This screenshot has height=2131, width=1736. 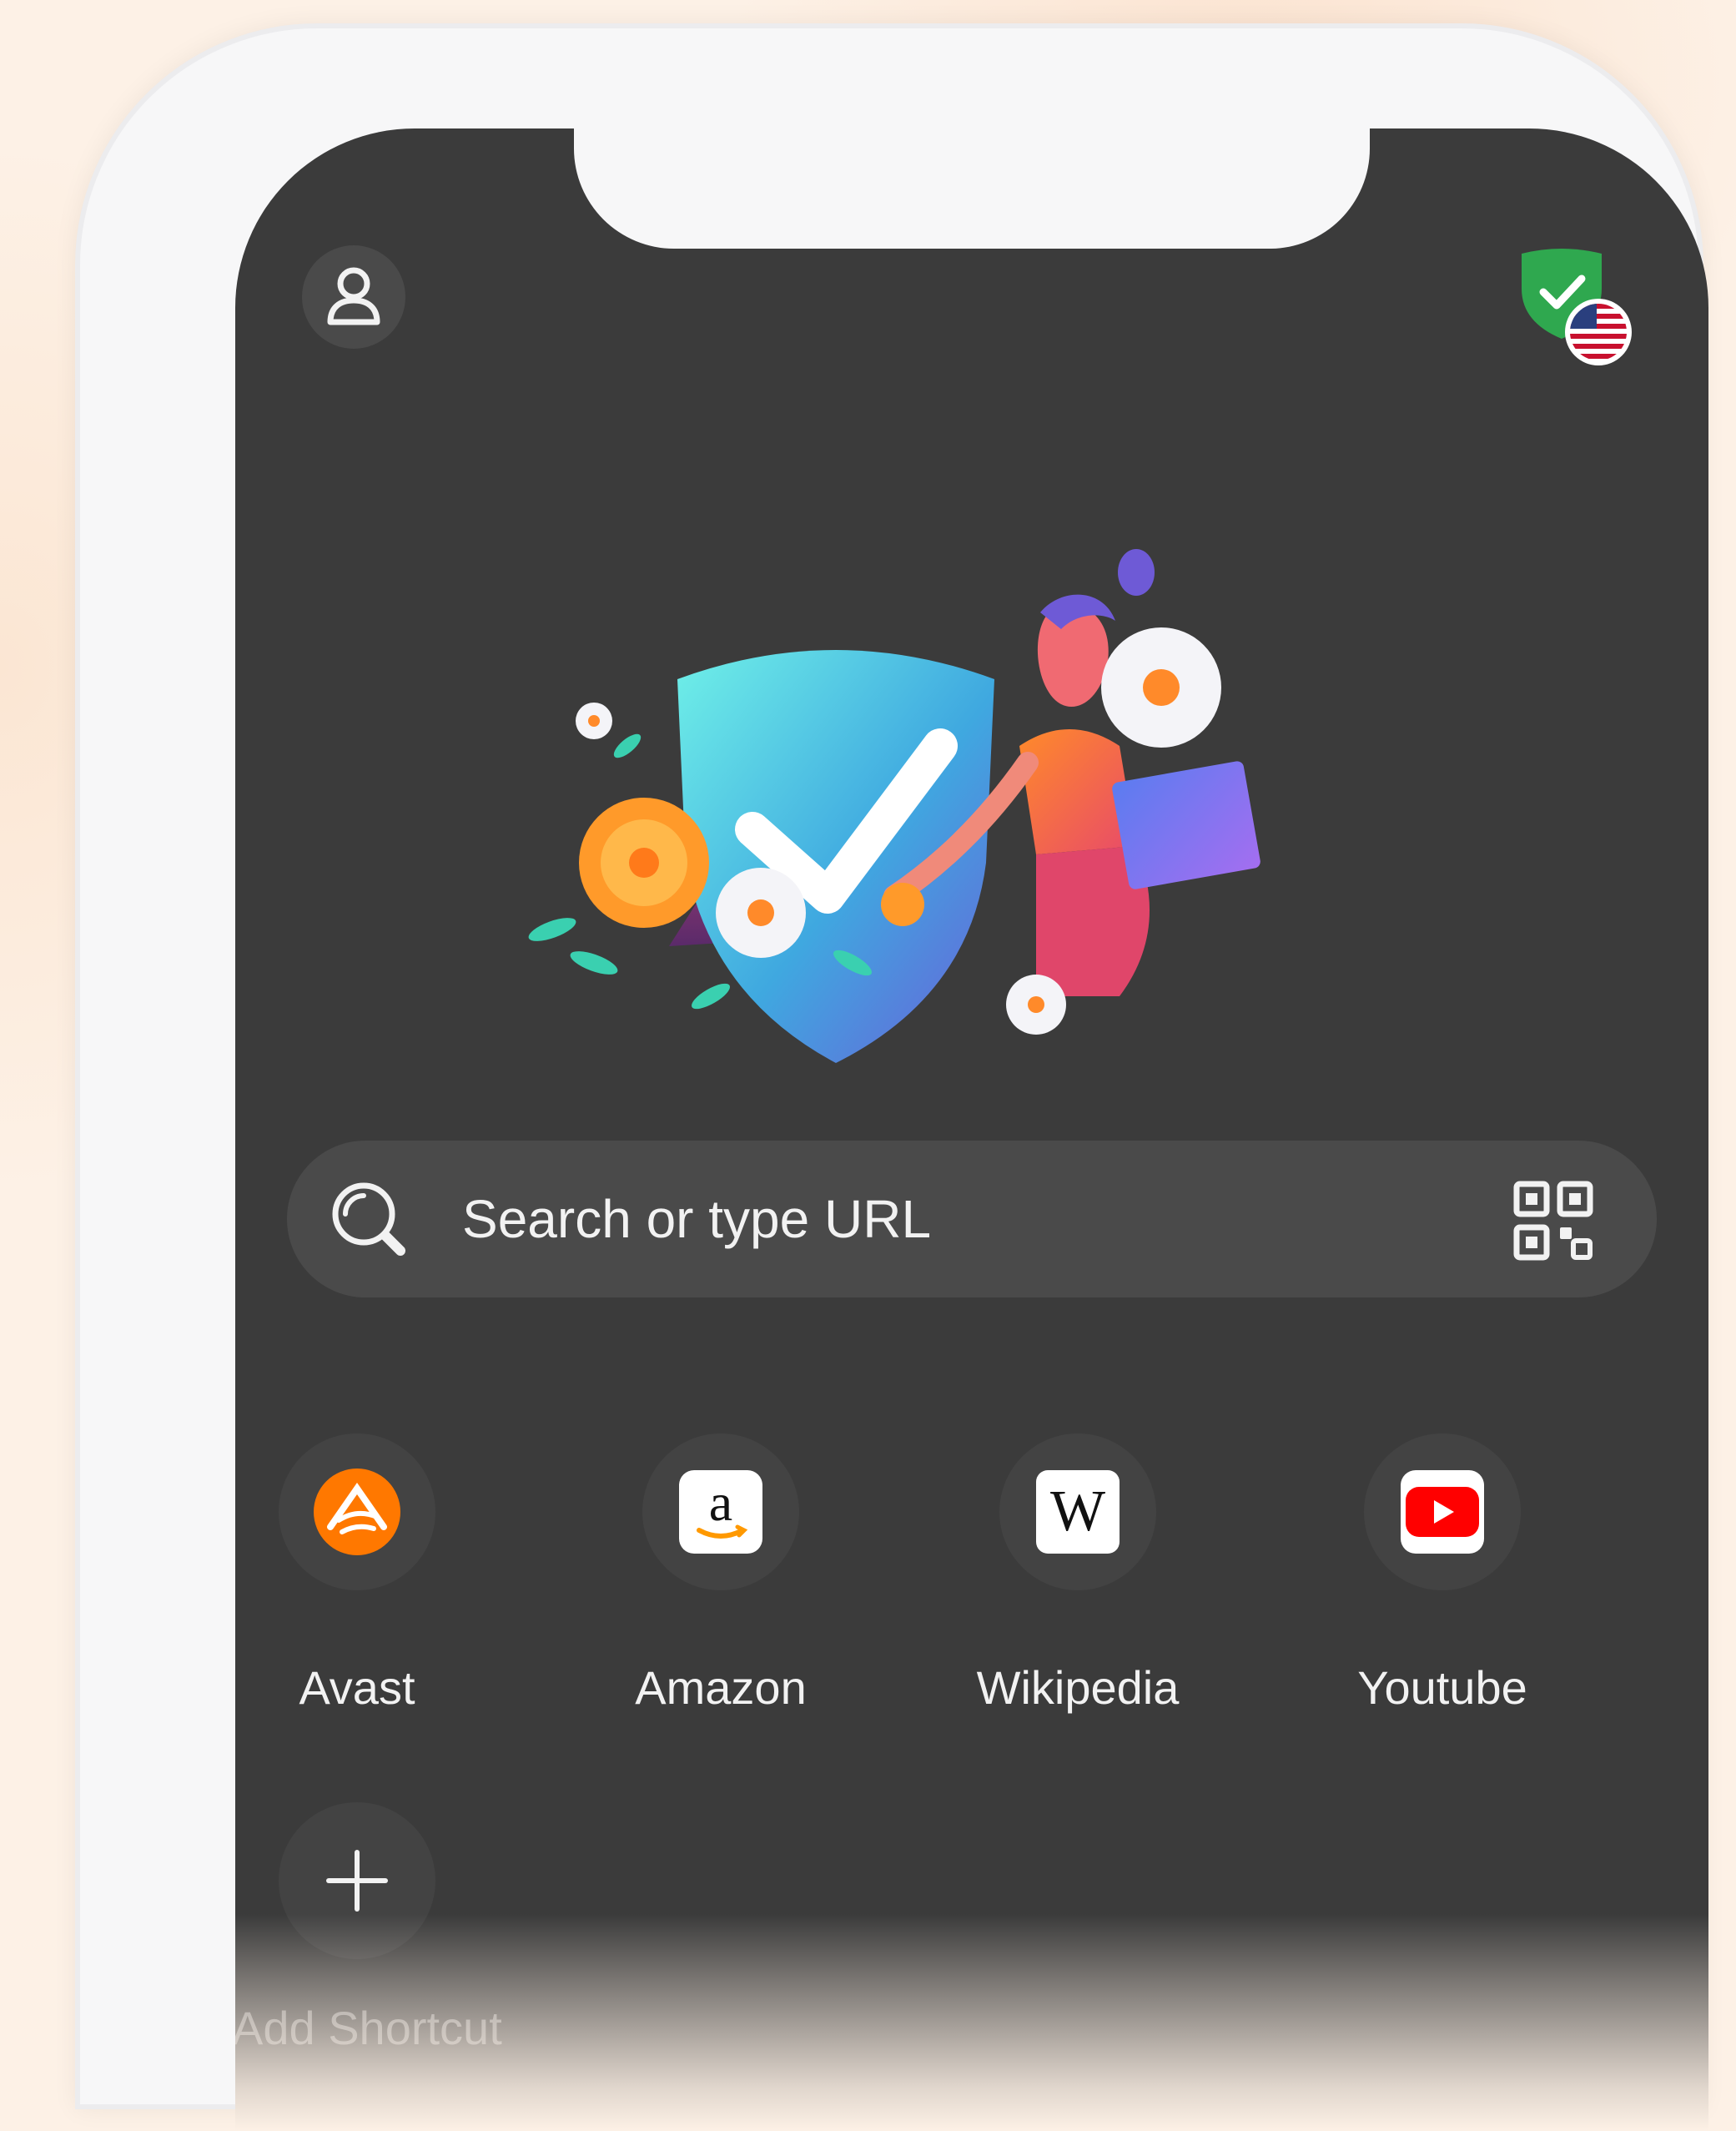 What do you see at coordinates (972, 189) in the screenshot?
I see `phone-notch` at bounding box center [972, 189].